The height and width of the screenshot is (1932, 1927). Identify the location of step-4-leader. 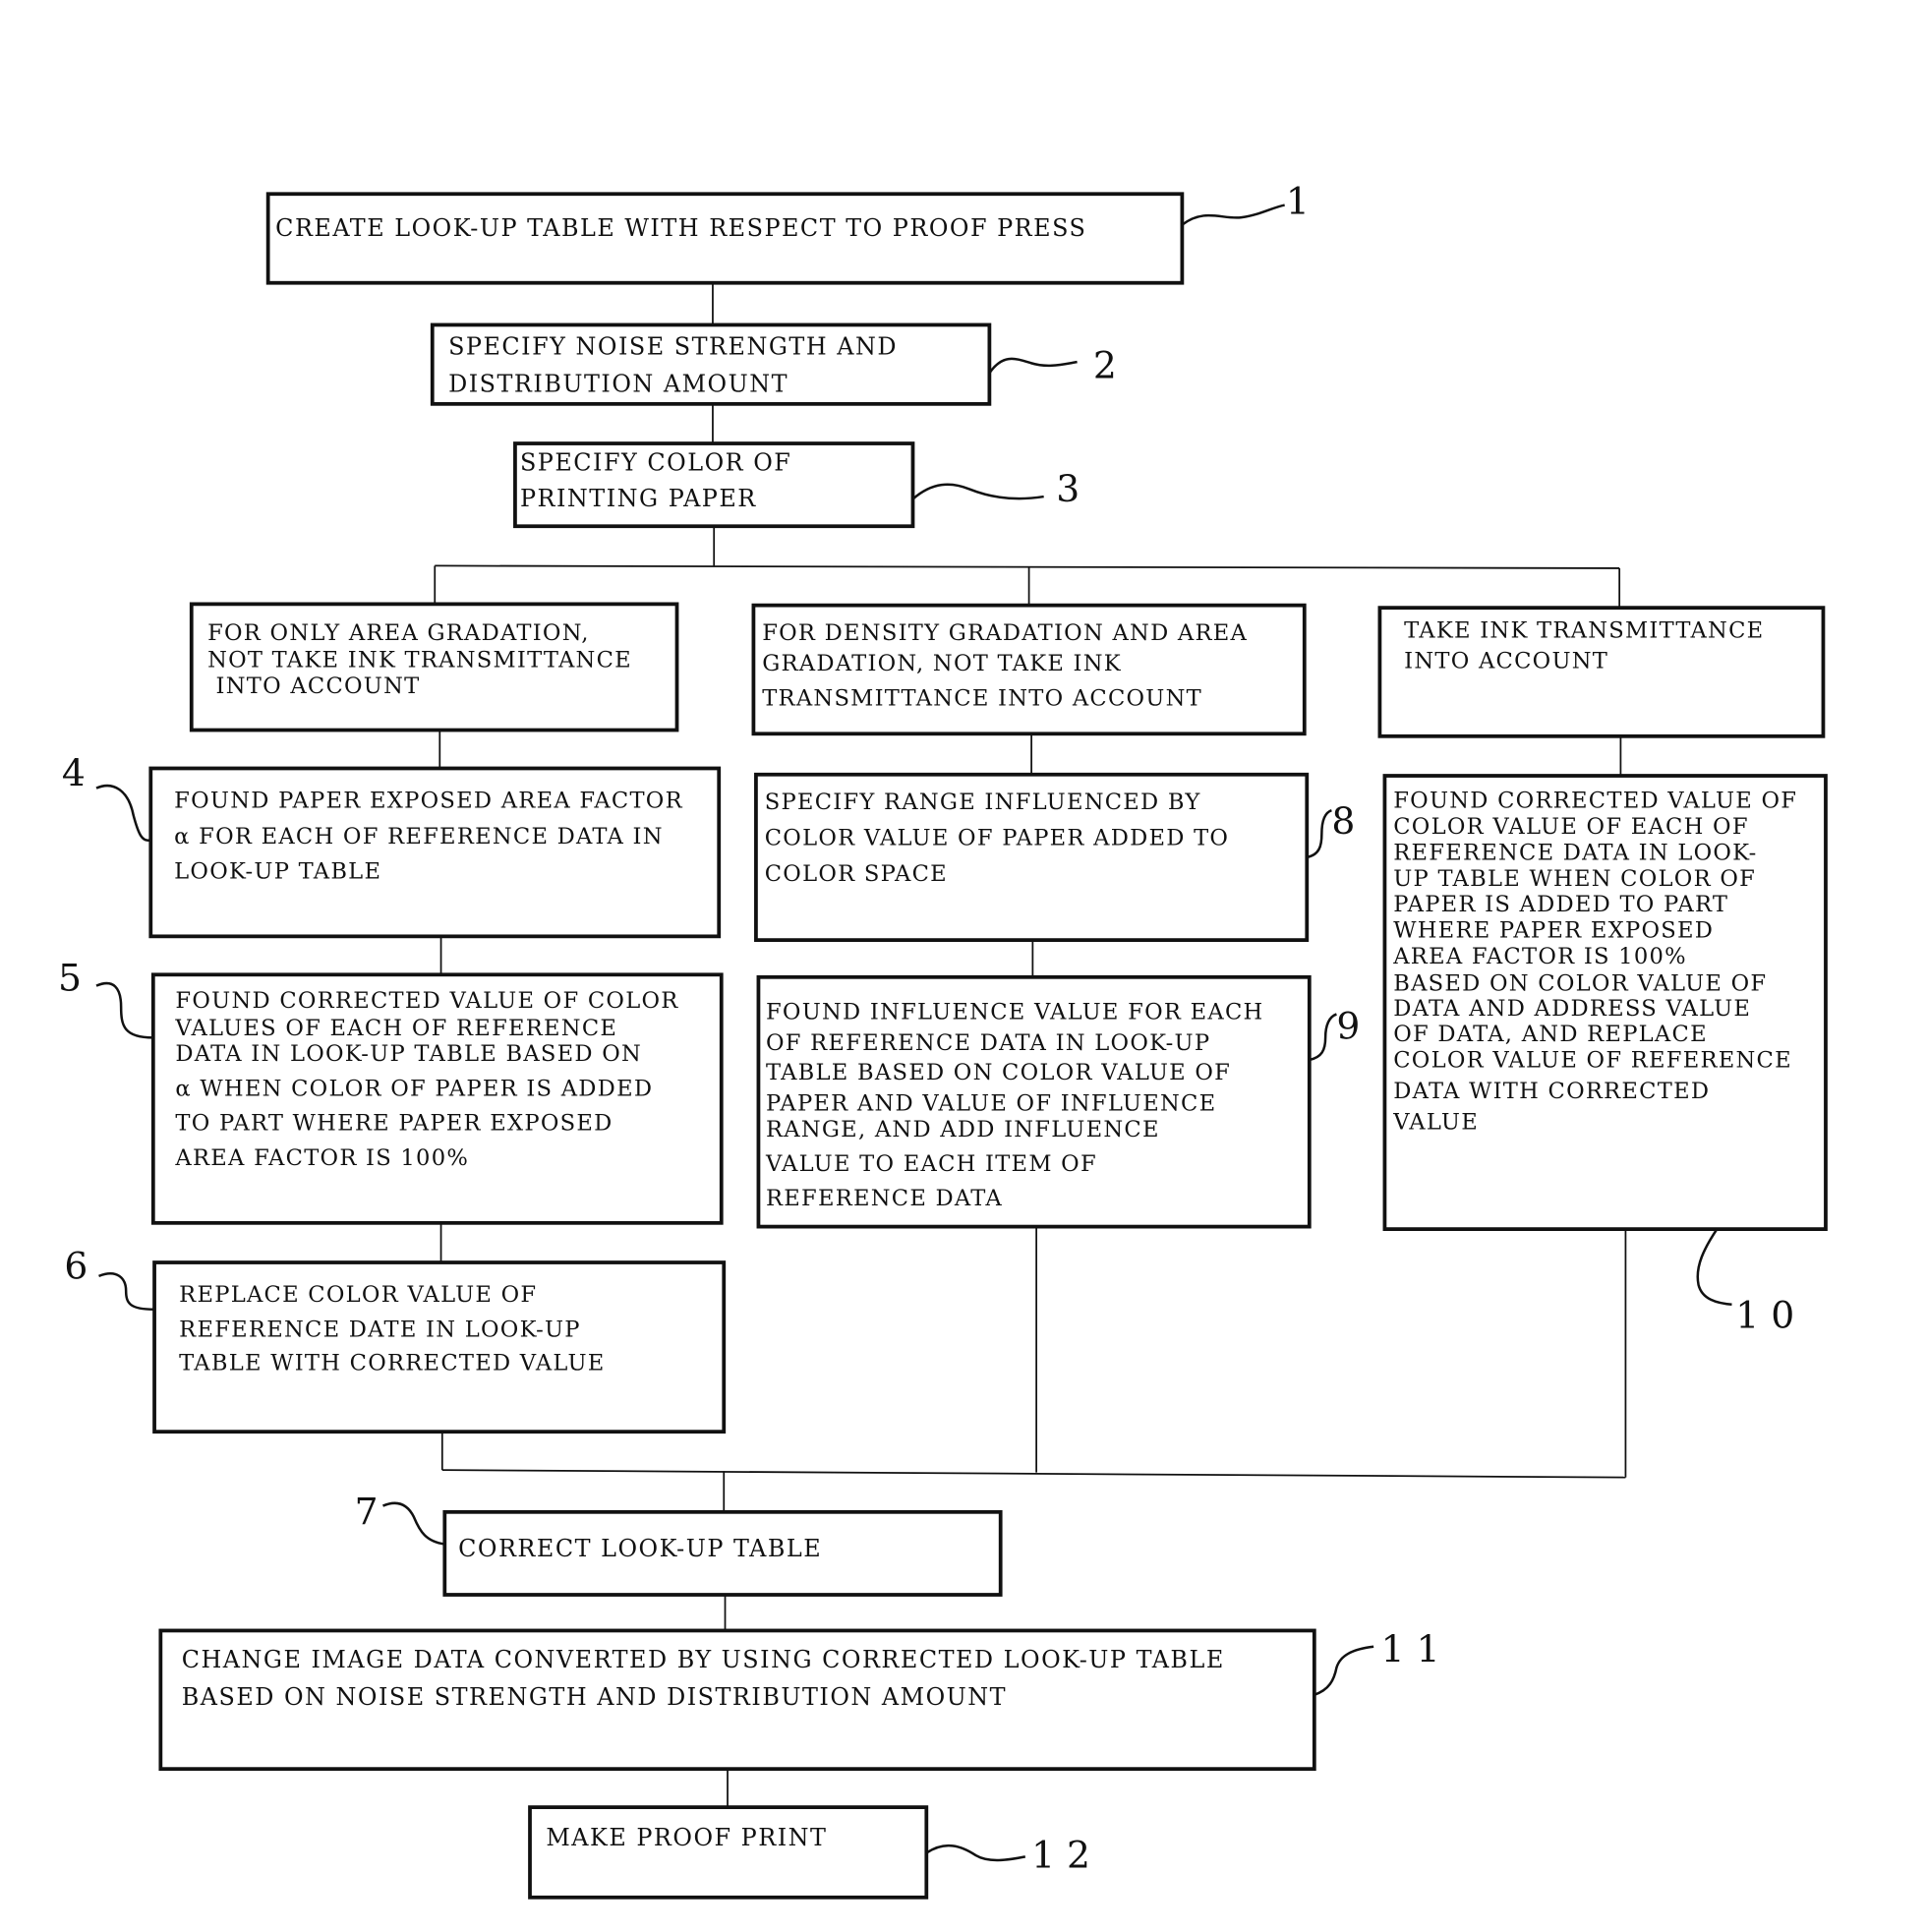
(123, 813).